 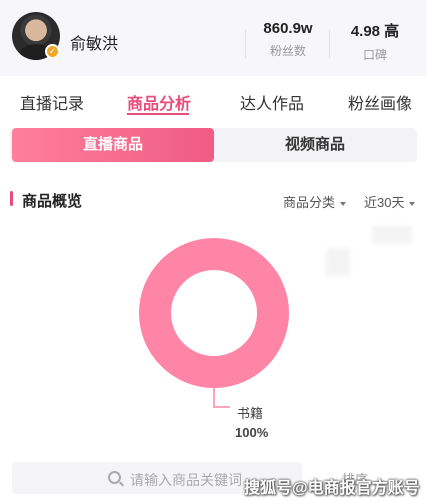 What do you see at coordinates (159, 102) in the screenshot?
I see `tab-product-analysis: 商品分析` at bounding box center [159, 102].